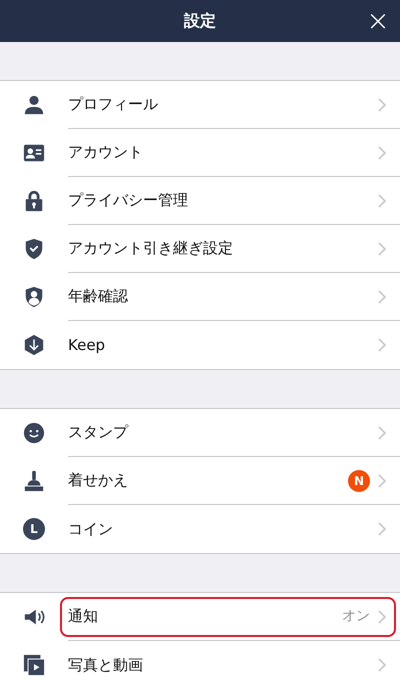 The width and height of the screenshot is (400, 685). I want to click on shield-check-icon, so click(34, 249).